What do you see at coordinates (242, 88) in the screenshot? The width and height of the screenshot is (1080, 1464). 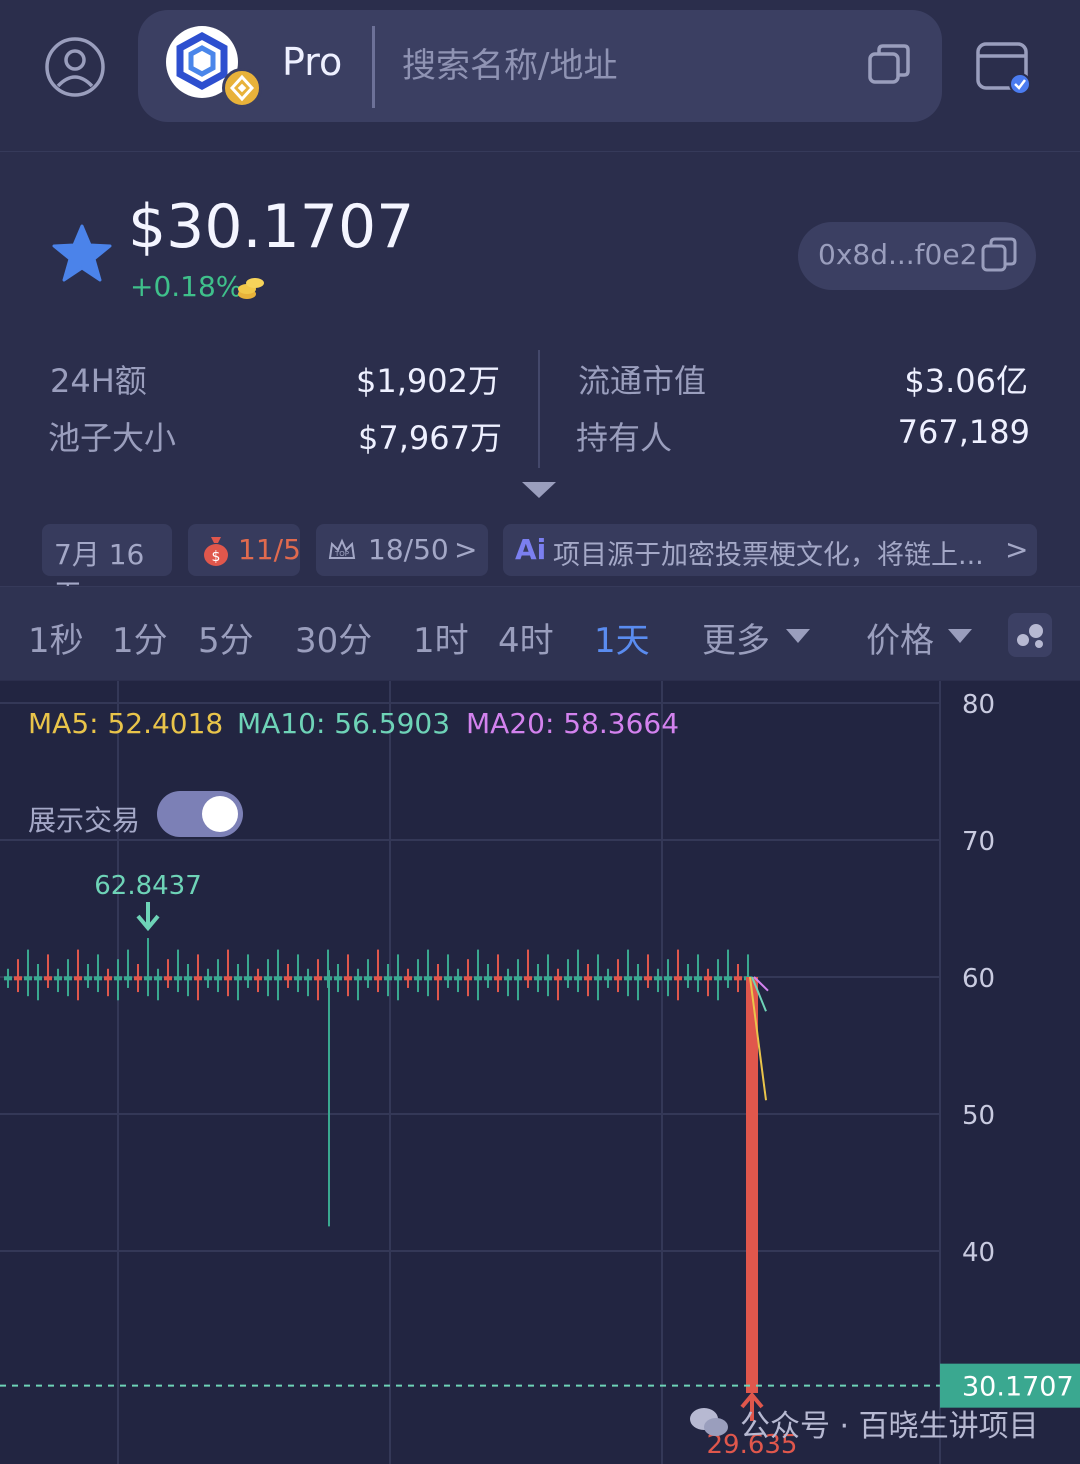 I see `bnb-chain-badge-icon` at bounding box center [242, 88].